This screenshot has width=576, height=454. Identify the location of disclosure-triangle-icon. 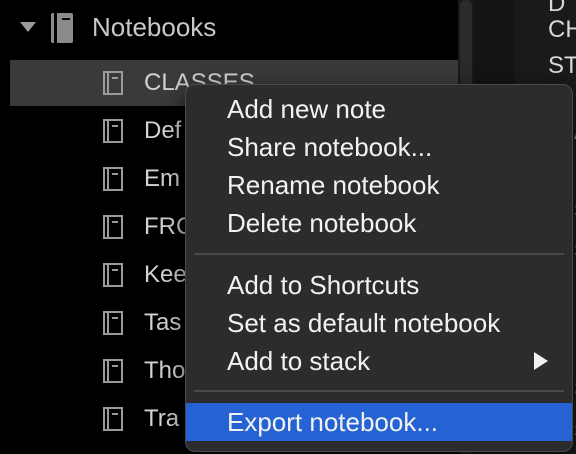
(28, 27).